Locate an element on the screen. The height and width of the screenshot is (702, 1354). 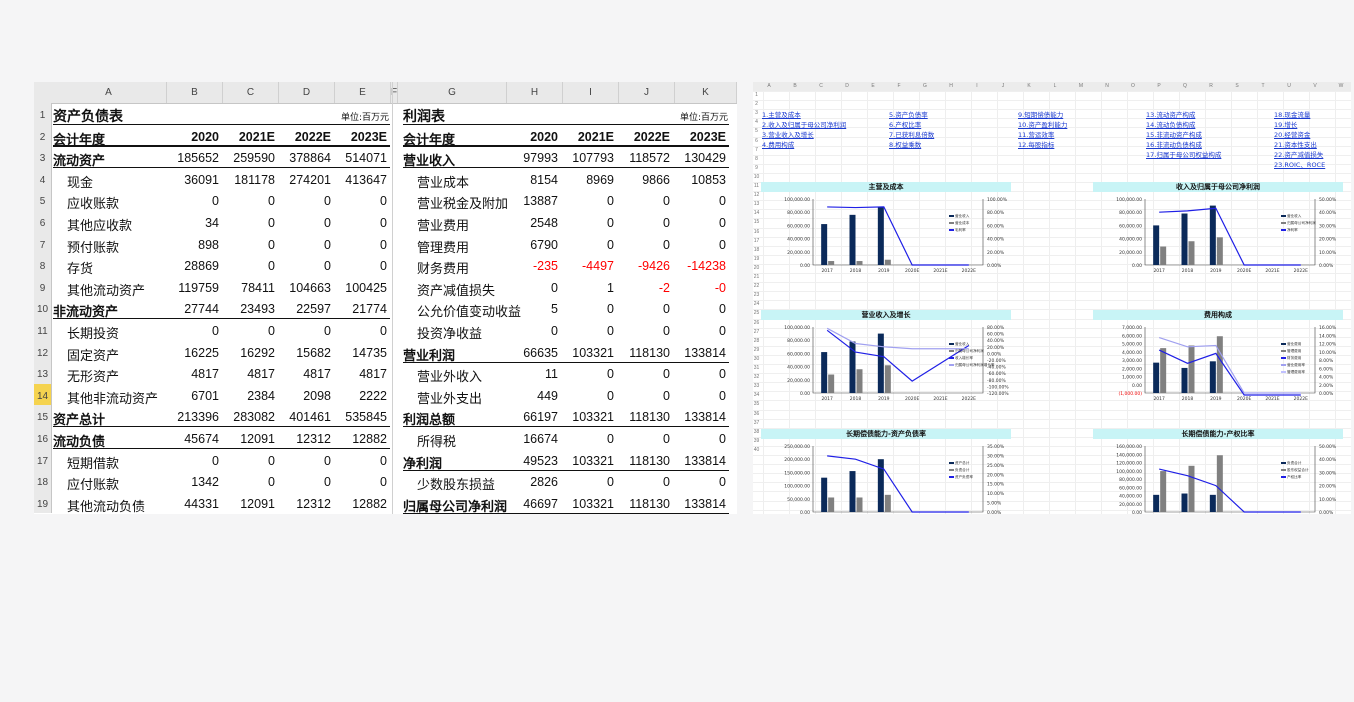
dash-row-number: 22 is located at coordinates (756, 286).